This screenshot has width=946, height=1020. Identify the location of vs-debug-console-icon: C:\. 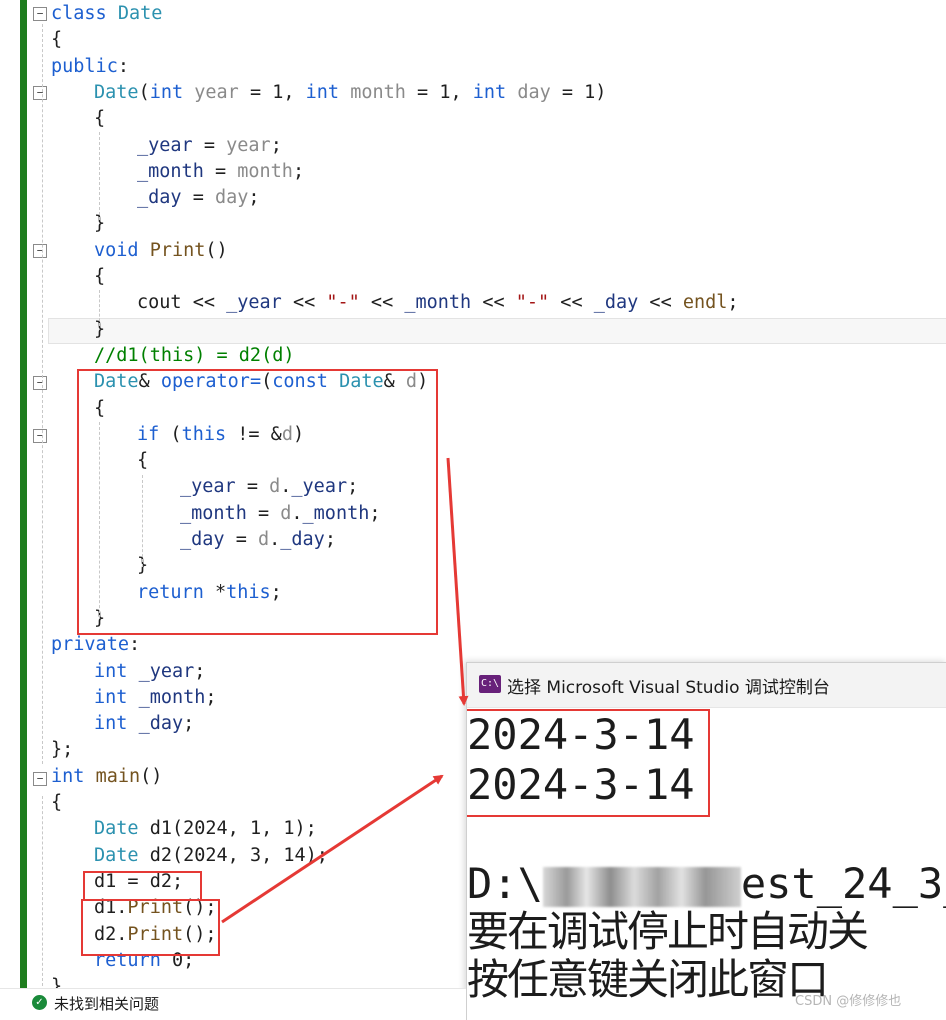
(490, 684).